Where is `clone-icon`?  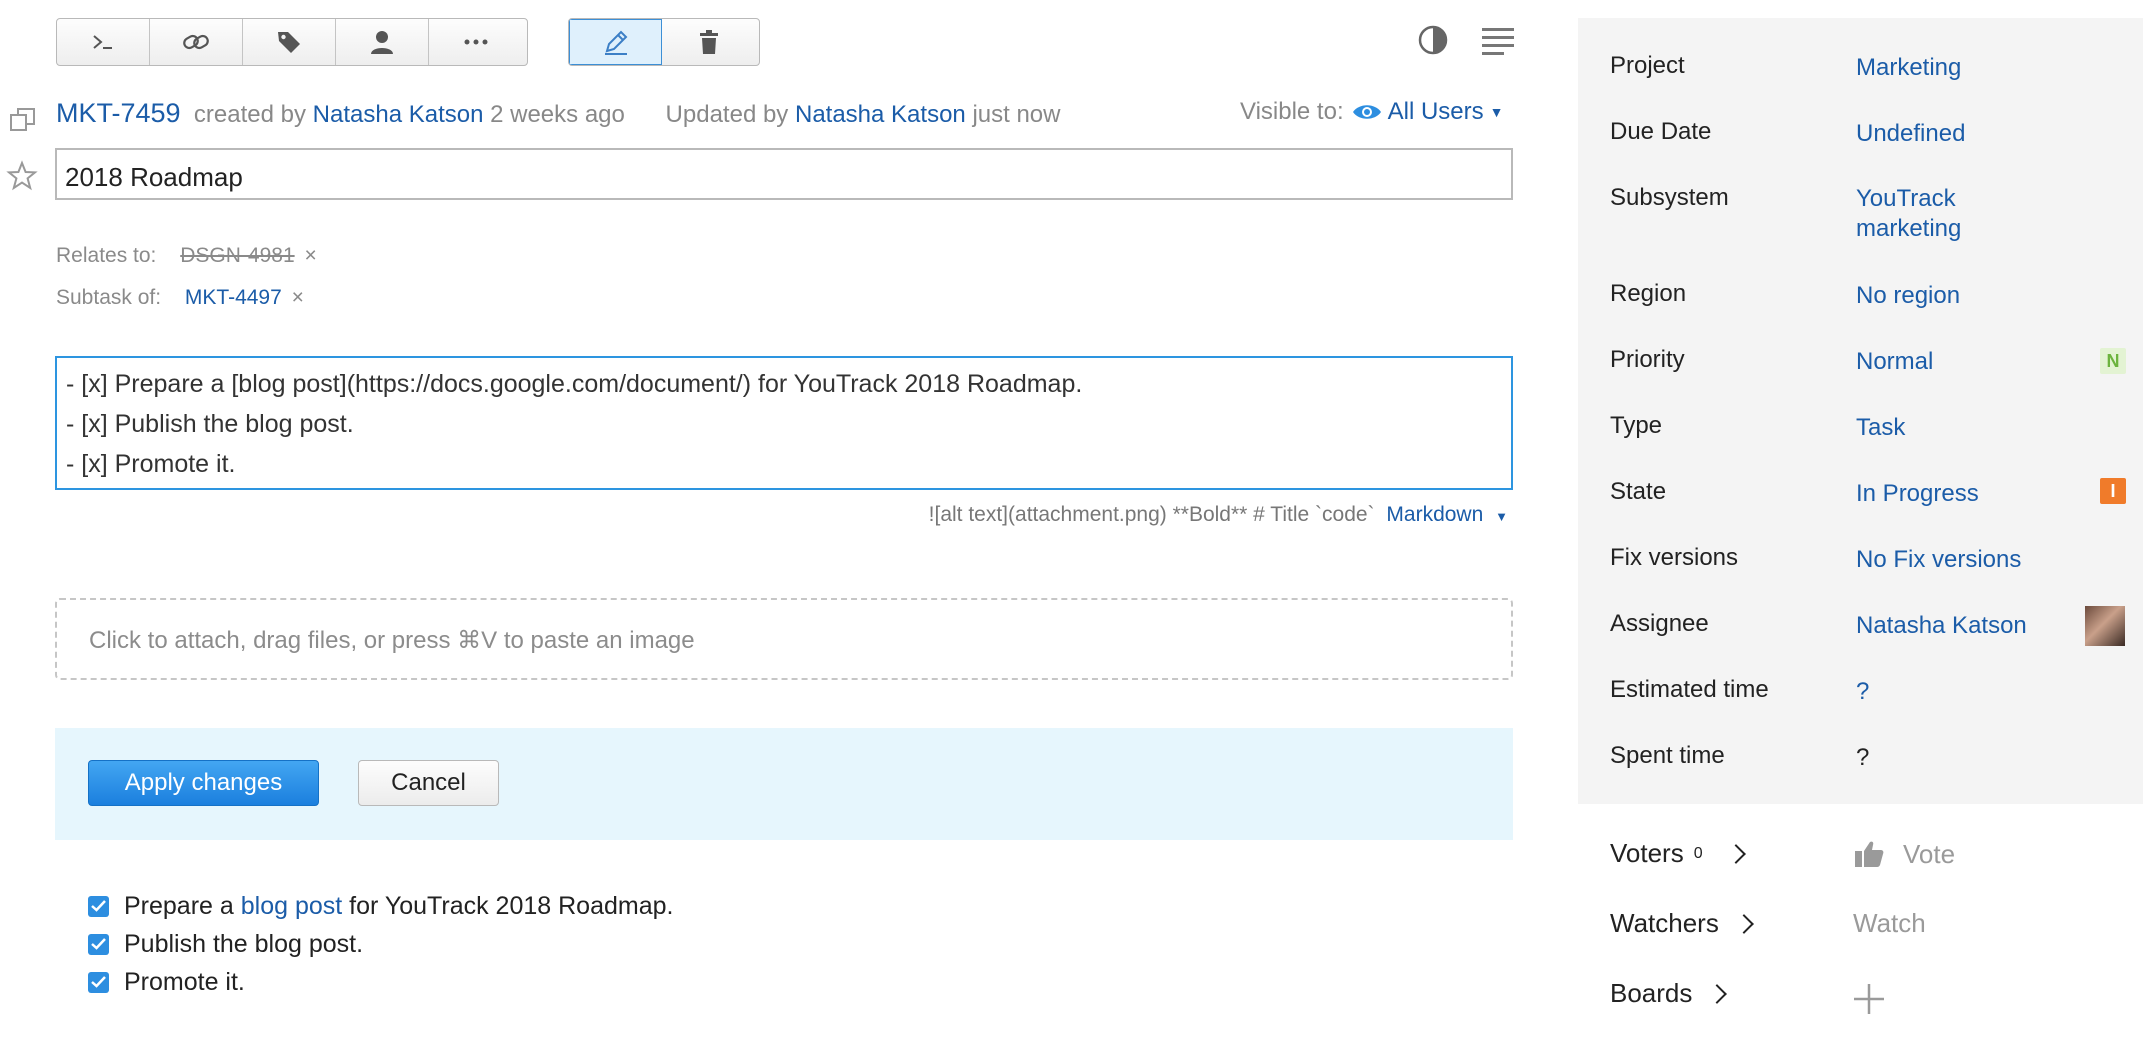 clone-icon is located at coordinates (23, 120).